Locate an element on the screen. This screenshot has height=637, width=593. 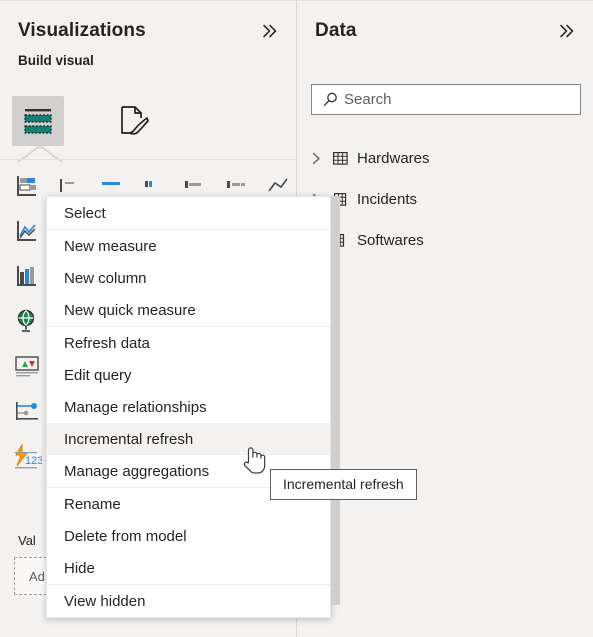
tree-item-label: Hardwares is located at coordinates (393, 158).